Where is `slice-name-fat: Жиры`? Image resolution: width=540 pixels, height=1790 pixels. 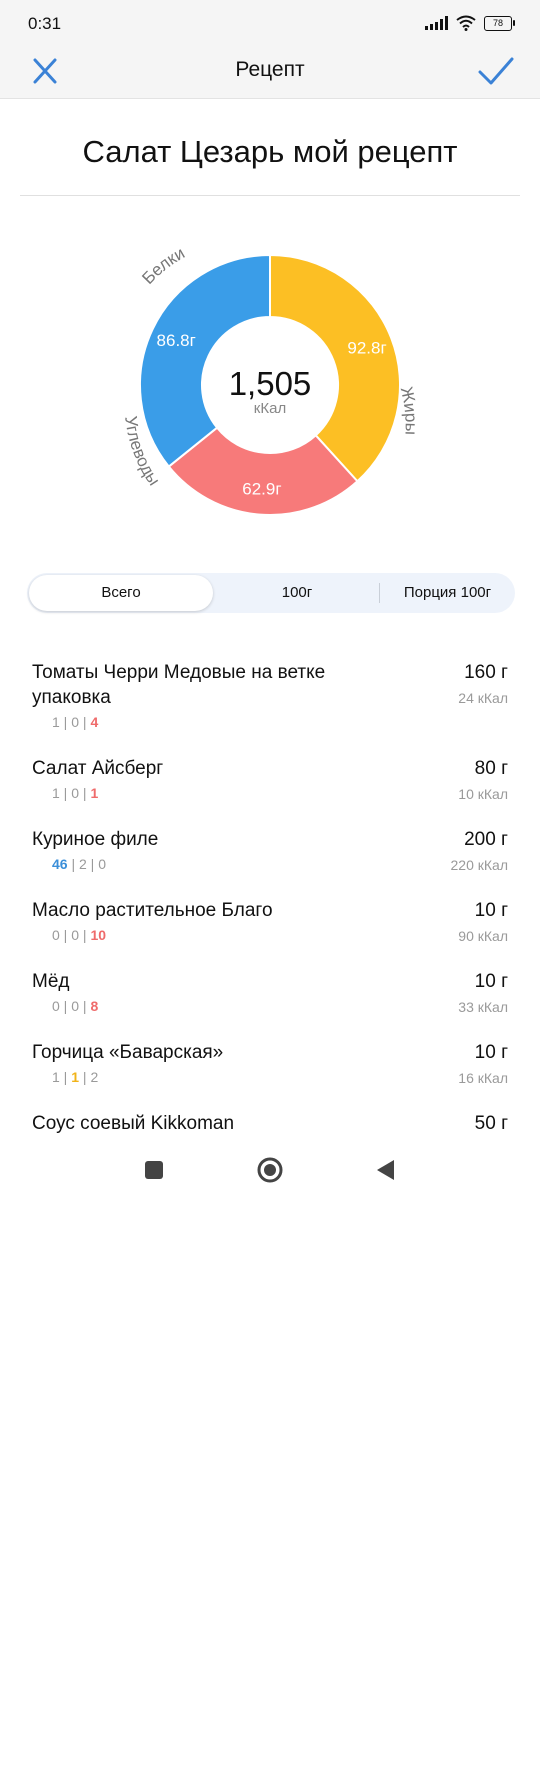 slice-name-fat: Жиры is located at coordinates (409, 410).